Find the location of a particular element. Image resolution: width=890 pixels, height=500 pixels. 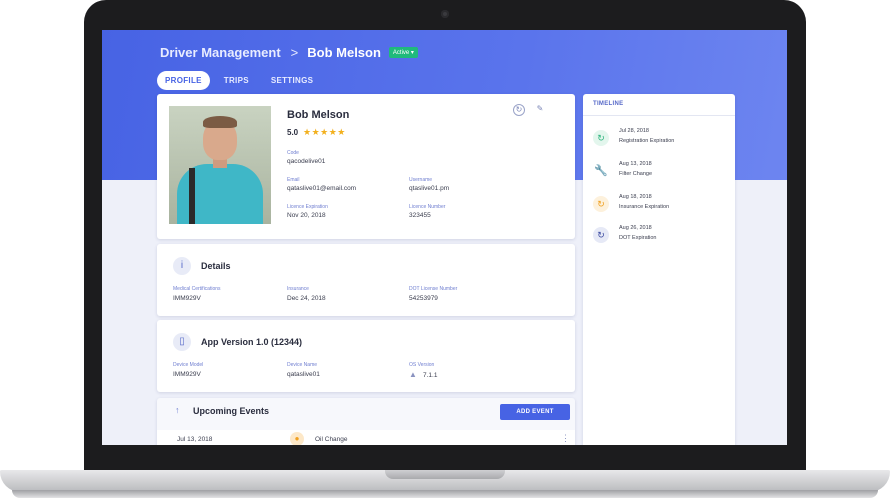

timeline-date: Jul 28, 2018 is located at coordinates (634, 131).